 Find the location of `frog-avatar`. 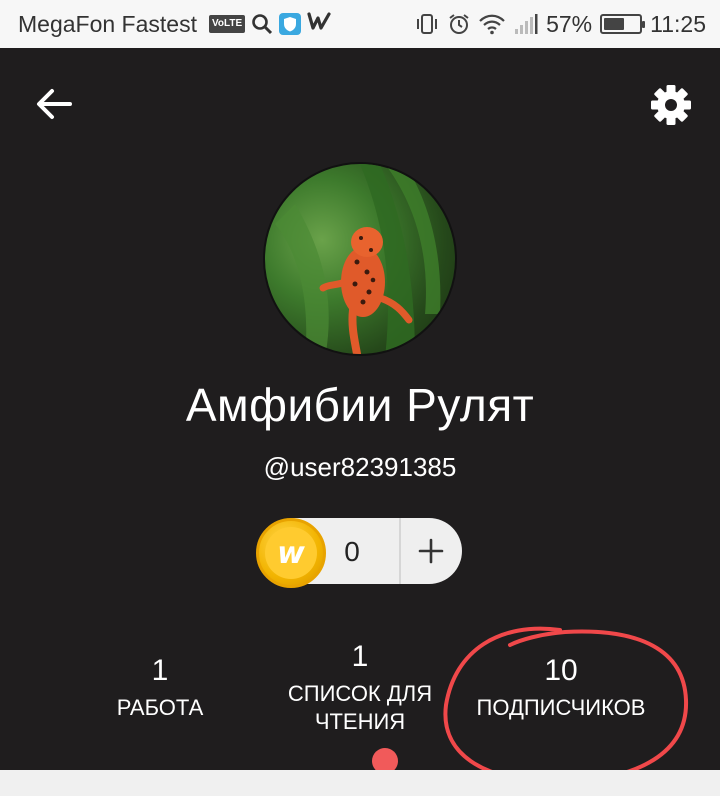

frog-avatar is located at coordinates (358, 259).